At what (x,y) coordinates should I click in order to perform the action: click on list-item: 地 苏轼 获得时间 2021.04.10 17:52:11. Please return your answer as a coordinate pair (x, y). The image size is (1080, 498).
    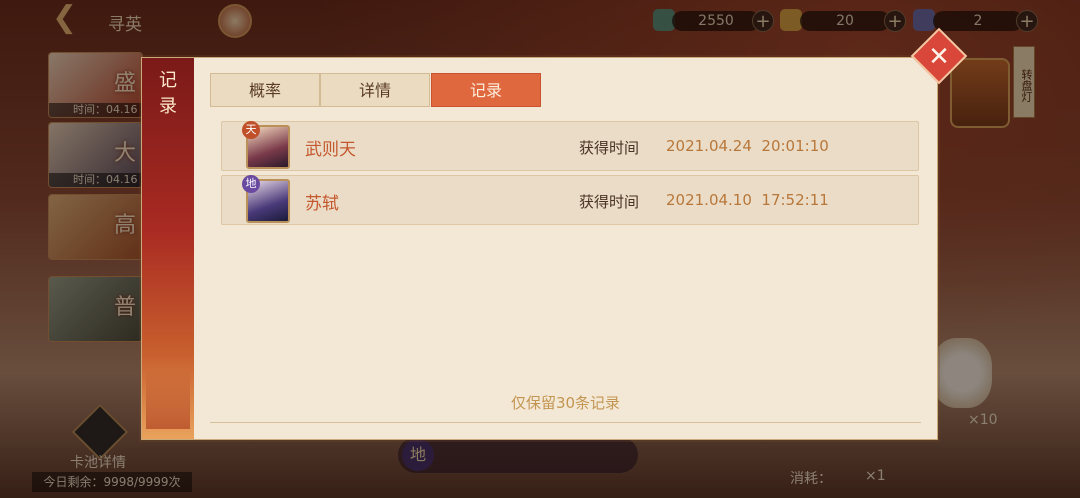
    Looking at the image, I should click on (570, 200).